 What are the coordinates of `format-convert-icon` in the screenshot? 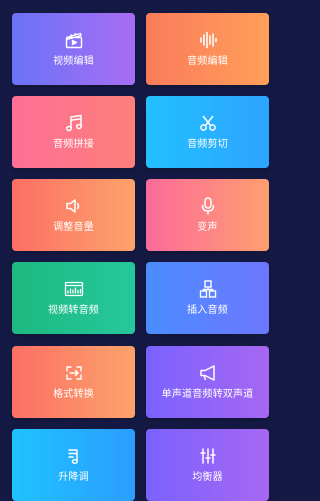 It's located at (74, 373).